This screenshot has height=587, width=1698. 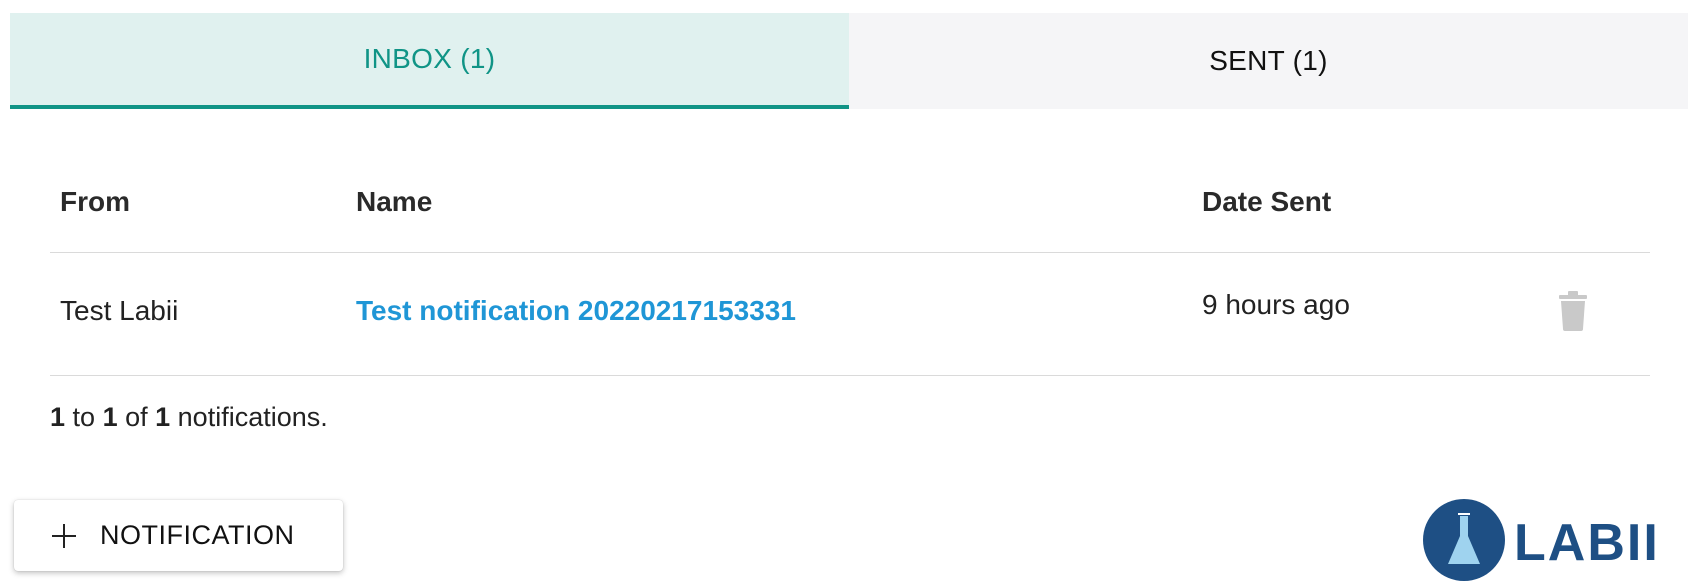 What do you see at coordinates (84, 417) in the screenshot?
I see `pagination-sep-to: to` at bounding box center [84, 417].